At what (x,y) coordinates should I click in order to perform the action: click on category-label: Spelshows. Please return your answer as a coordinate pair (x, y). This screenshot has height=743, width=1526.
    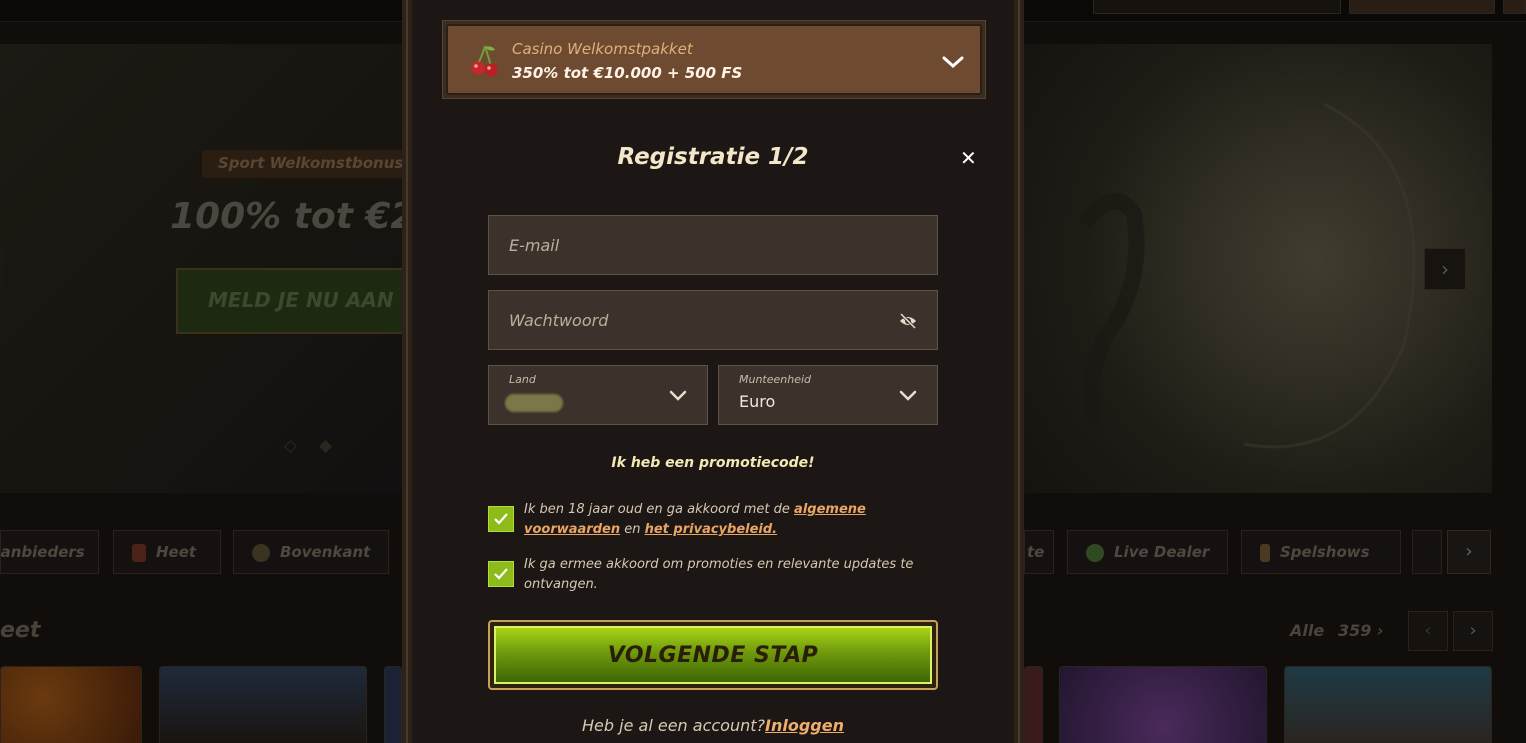
    Looking at the image, I should click on (1325, 552).